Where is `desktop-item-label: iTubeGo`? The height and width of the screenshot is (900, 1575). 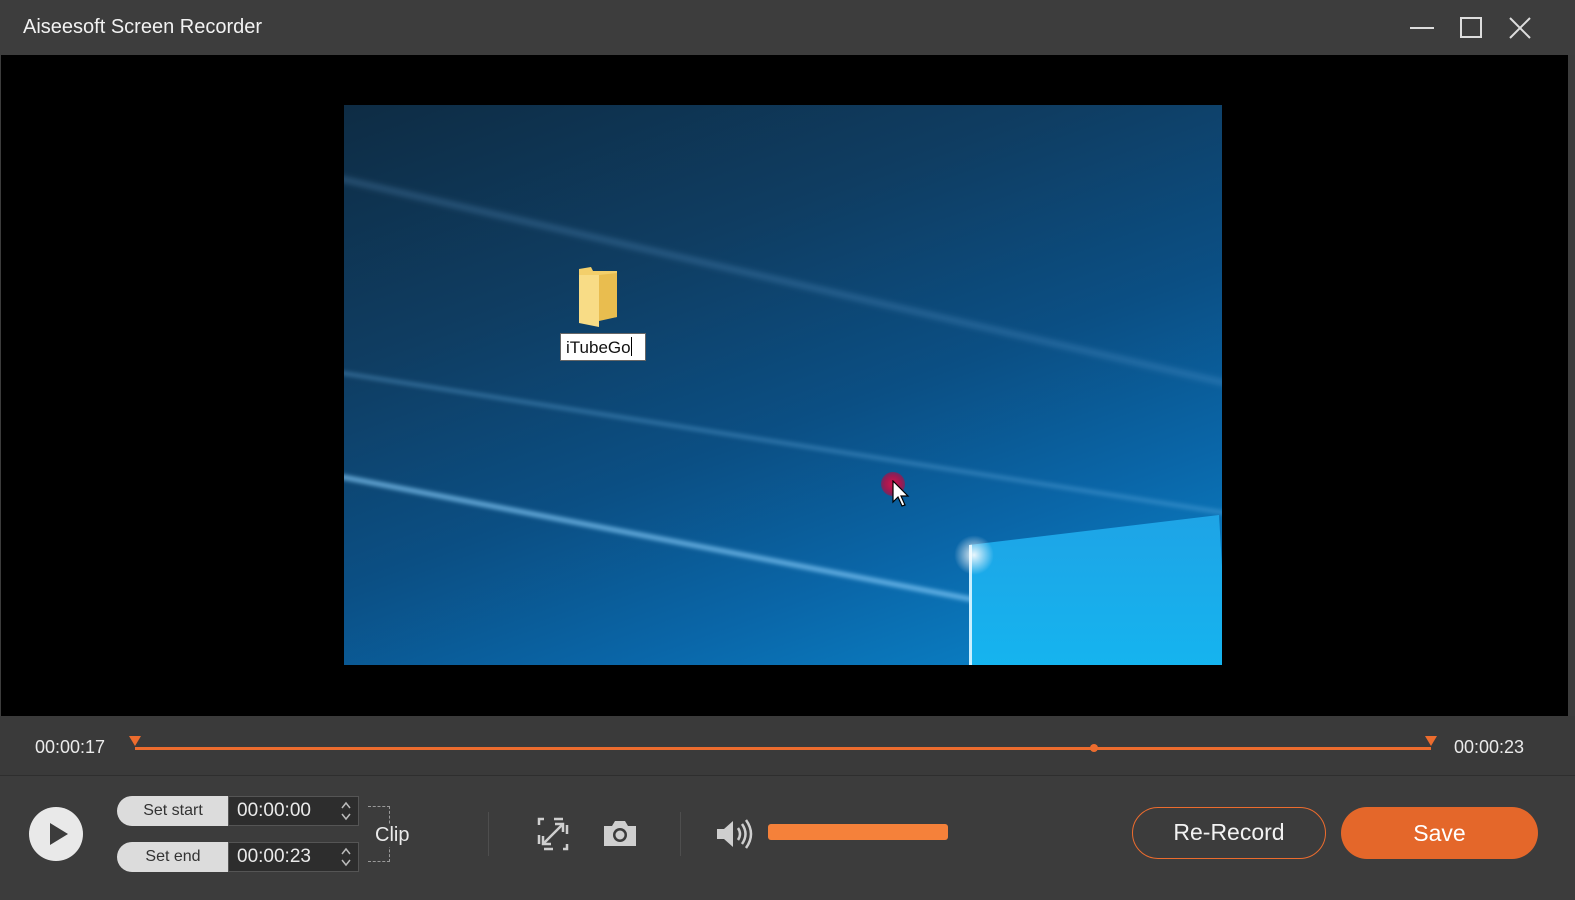 desktop-item-label: iTubeGo is located at coordinates (603, 347).